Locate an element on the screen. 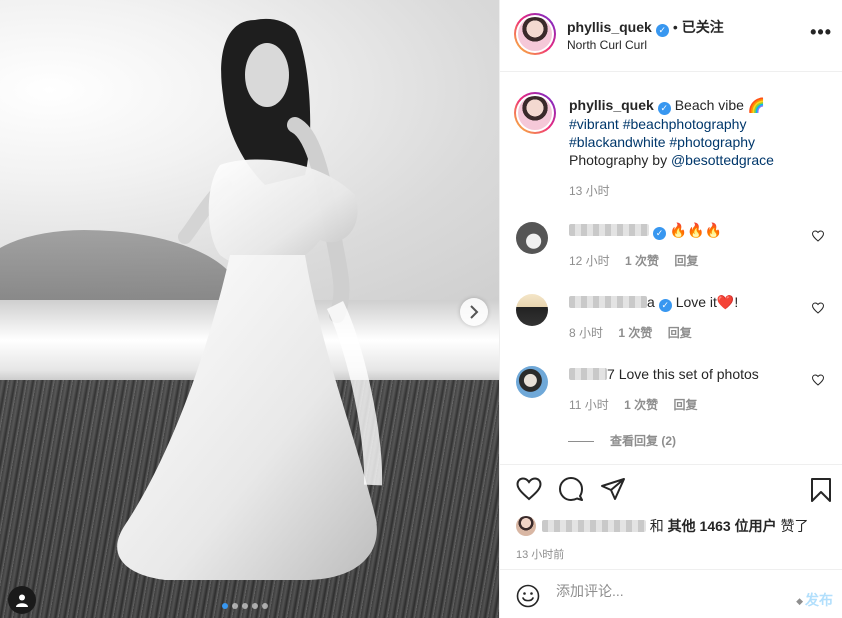  comment-meta: 8 小时 1 次赞 回复 is located at coordinates (636, 332).